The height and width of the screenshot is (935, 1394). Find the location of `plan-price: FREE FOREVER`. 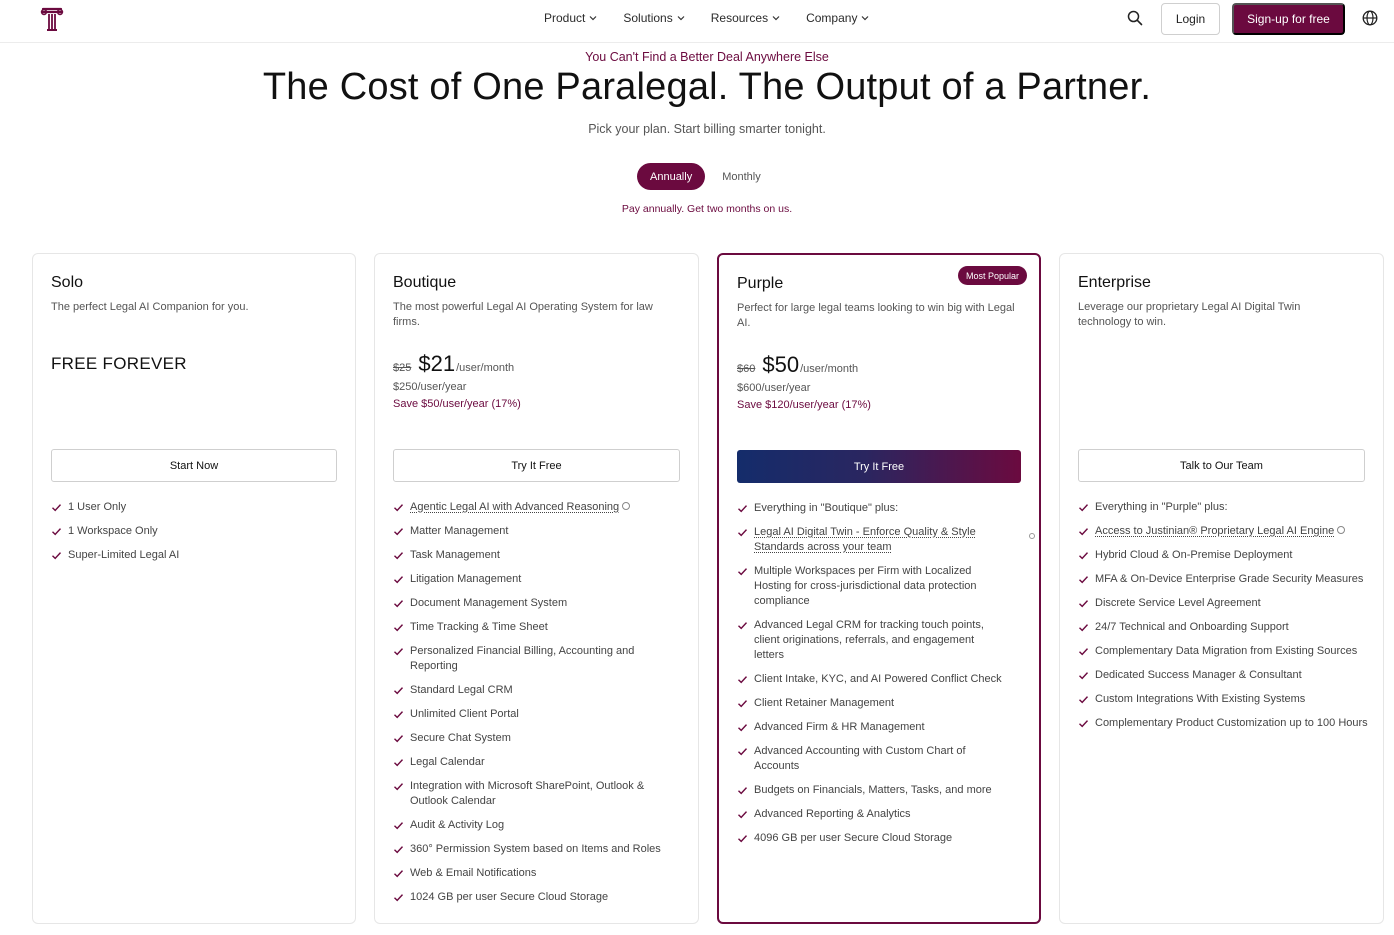

plan-price: FREE FOREVER is located at coordinates (119, 363).